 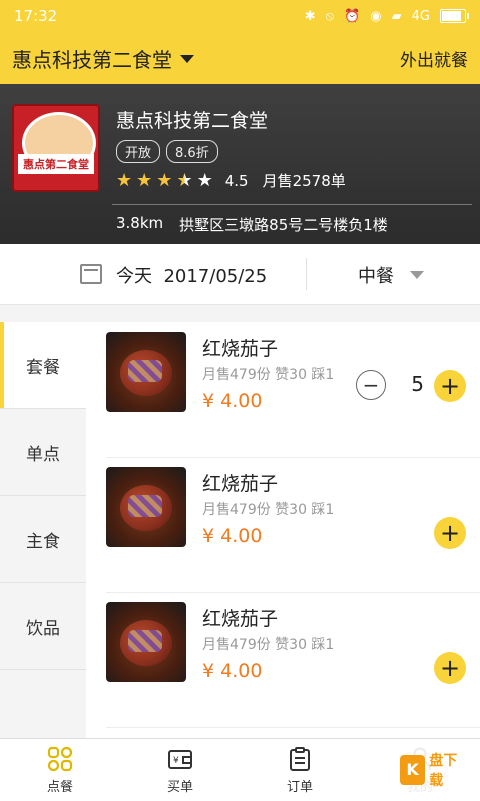 I want to click on logo-text: 惠点第二食堂, so click(x=56, y=164).